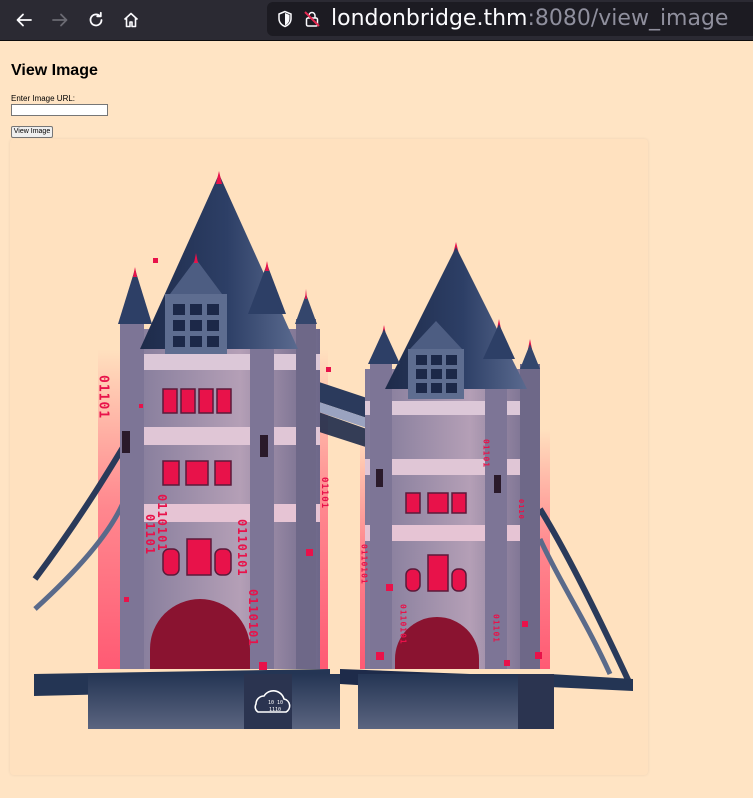 This screenshot has height=798, width=753. What do you see at coordinates (324, 493) in the screenshot?
I see `binary-string-6: 01101` at bounding box center [324, 493].